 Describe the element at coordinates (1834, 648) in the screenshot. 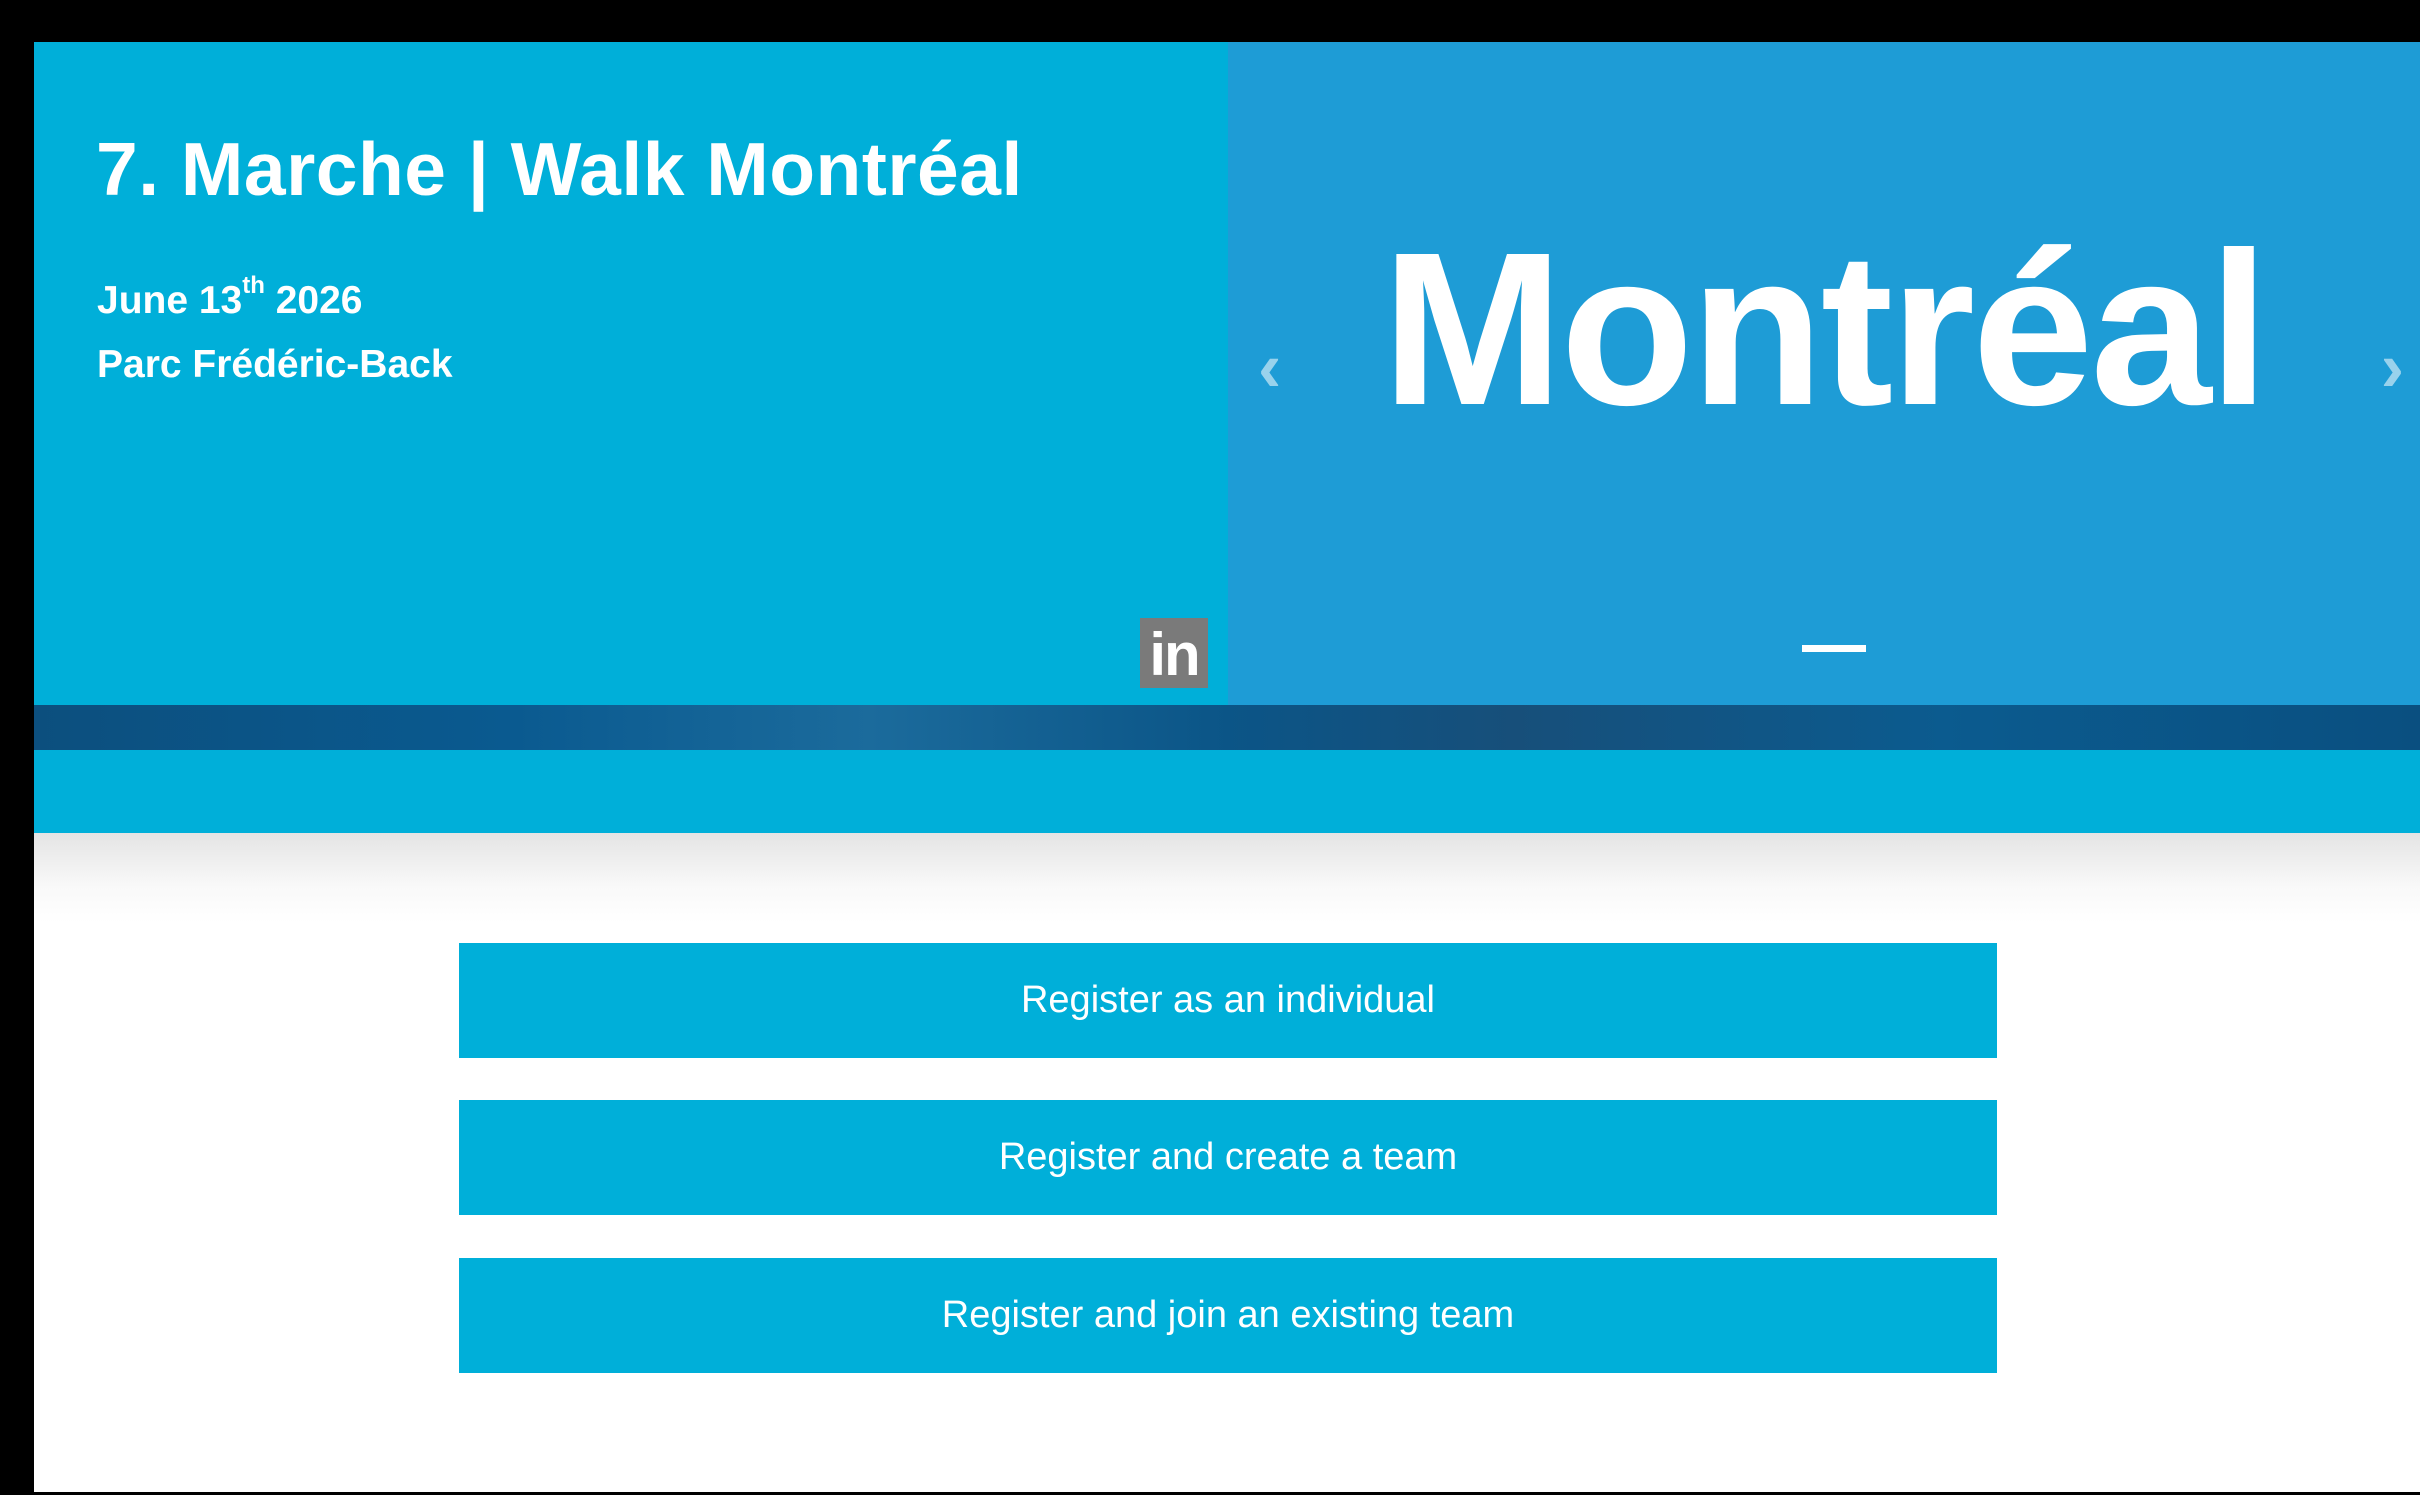

I see `carousel-indicator` at that location.